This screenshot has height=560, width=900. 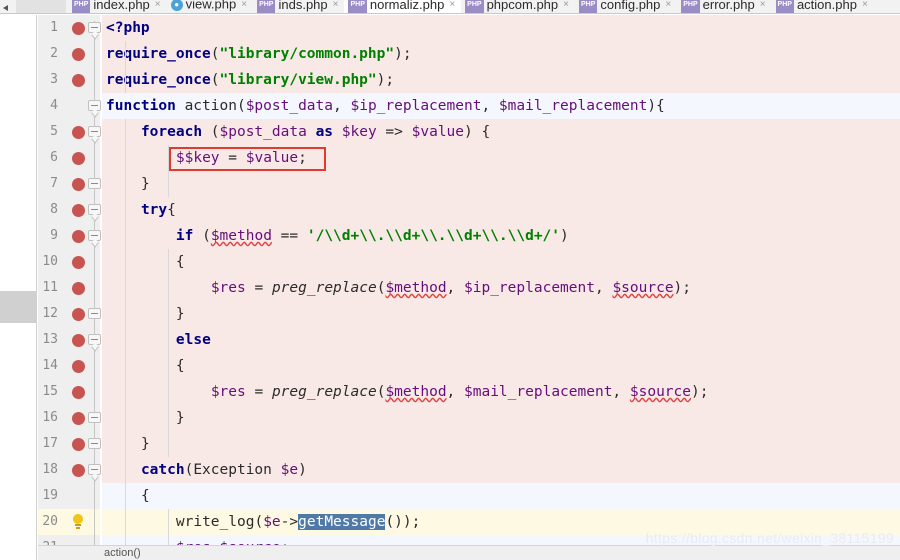 What do you see at coordinates (41, 6) in the screenshot?
I see `tab-bar-spacer` at bounding box center [41, 6].